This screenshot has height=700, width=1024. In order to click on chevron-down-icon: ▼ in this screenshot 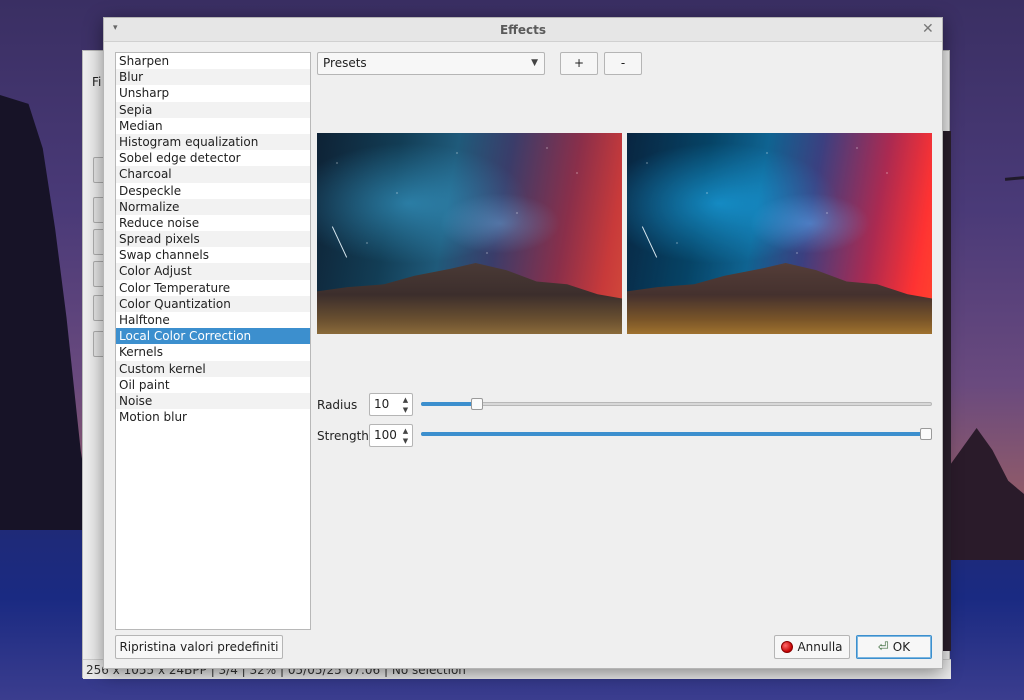, I will do `click(534, 63)`.